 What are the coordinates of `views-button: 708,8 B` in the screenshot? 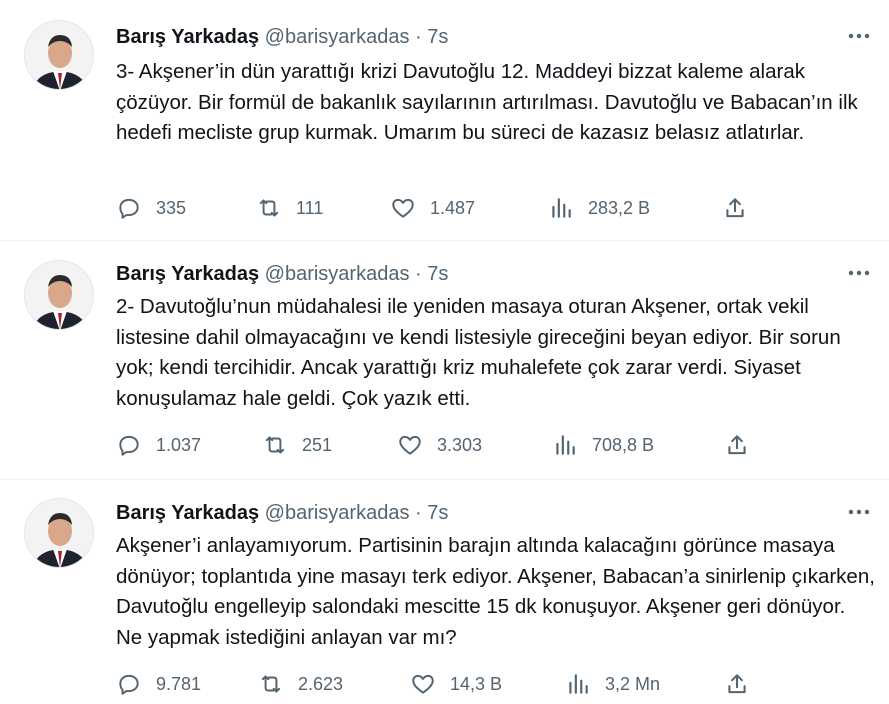 It's located at (603, 445).